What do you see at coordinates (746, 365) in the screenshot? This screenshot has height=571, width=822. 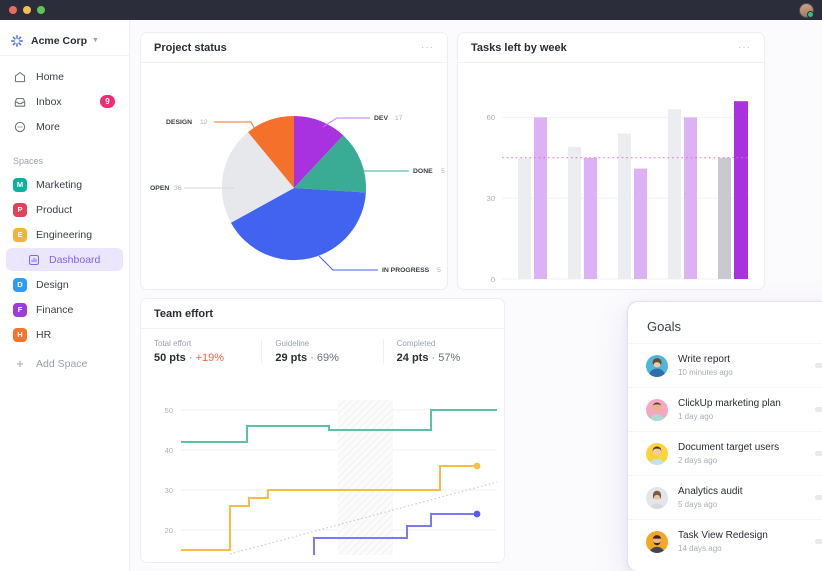 I see `goal-text: Write report 10 minutes ago` at bounding box center [746, 365].